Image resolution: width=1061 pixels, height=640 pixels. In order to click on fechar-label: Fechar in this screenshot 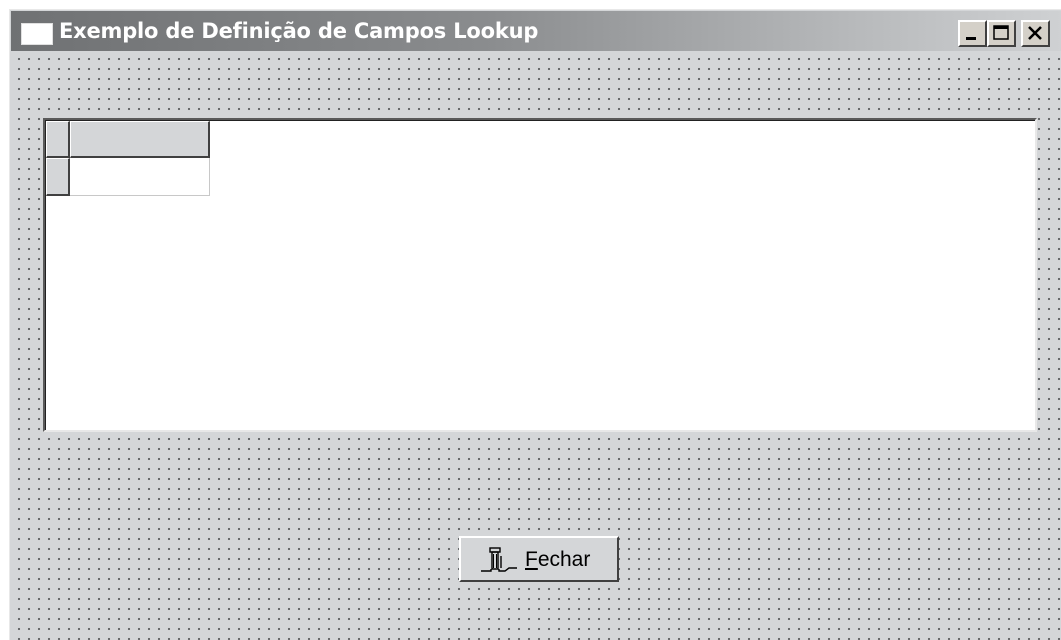, I will do `click(557, 560)`.